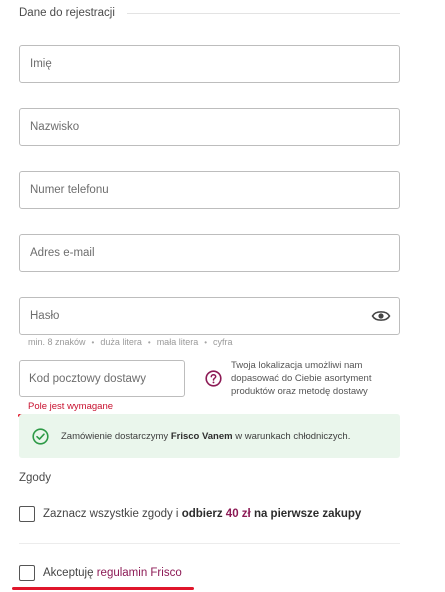  I want to click on postcode-field, so click(102, 378).